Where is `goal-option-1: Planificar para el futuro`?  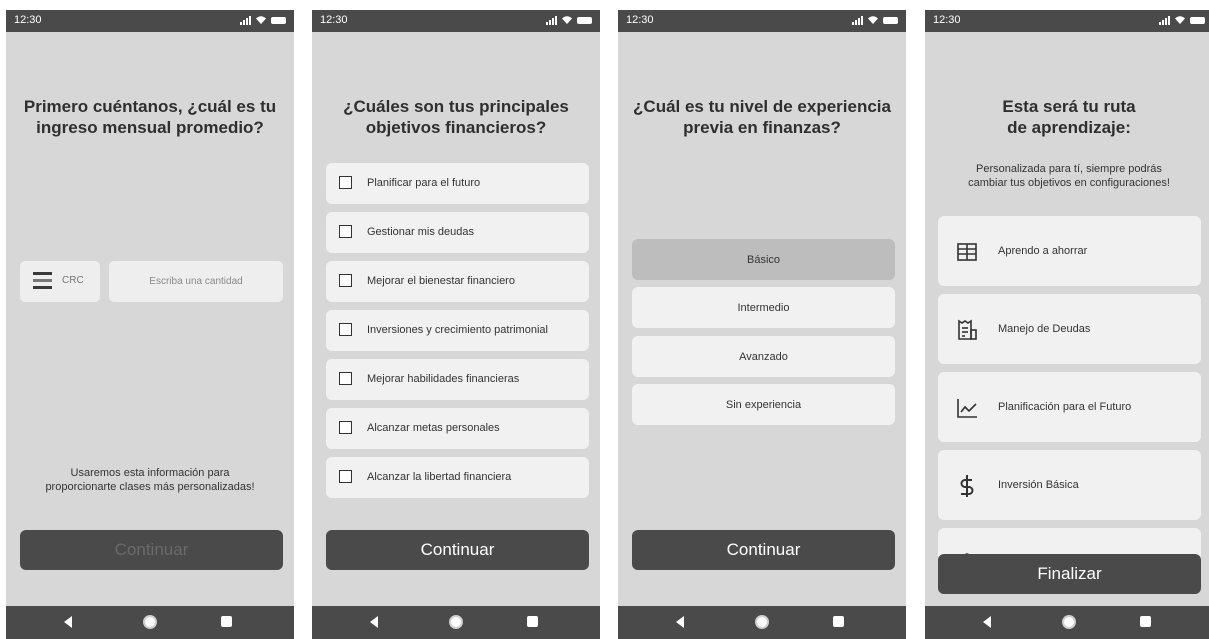 goal-option-1: Planificar para el futuro is located at coordinates (457, 183).